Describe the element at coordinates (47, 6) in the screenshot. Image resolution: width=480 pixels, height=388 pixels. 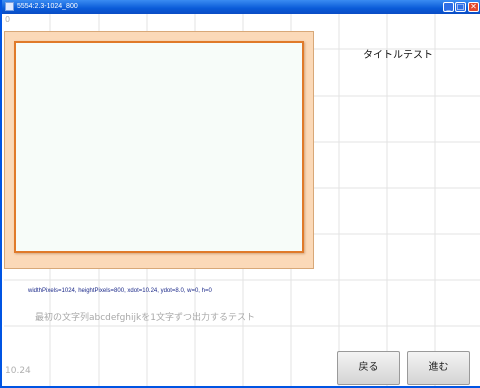
I see `window-title: 5554:2.3-1024_800` at that location.